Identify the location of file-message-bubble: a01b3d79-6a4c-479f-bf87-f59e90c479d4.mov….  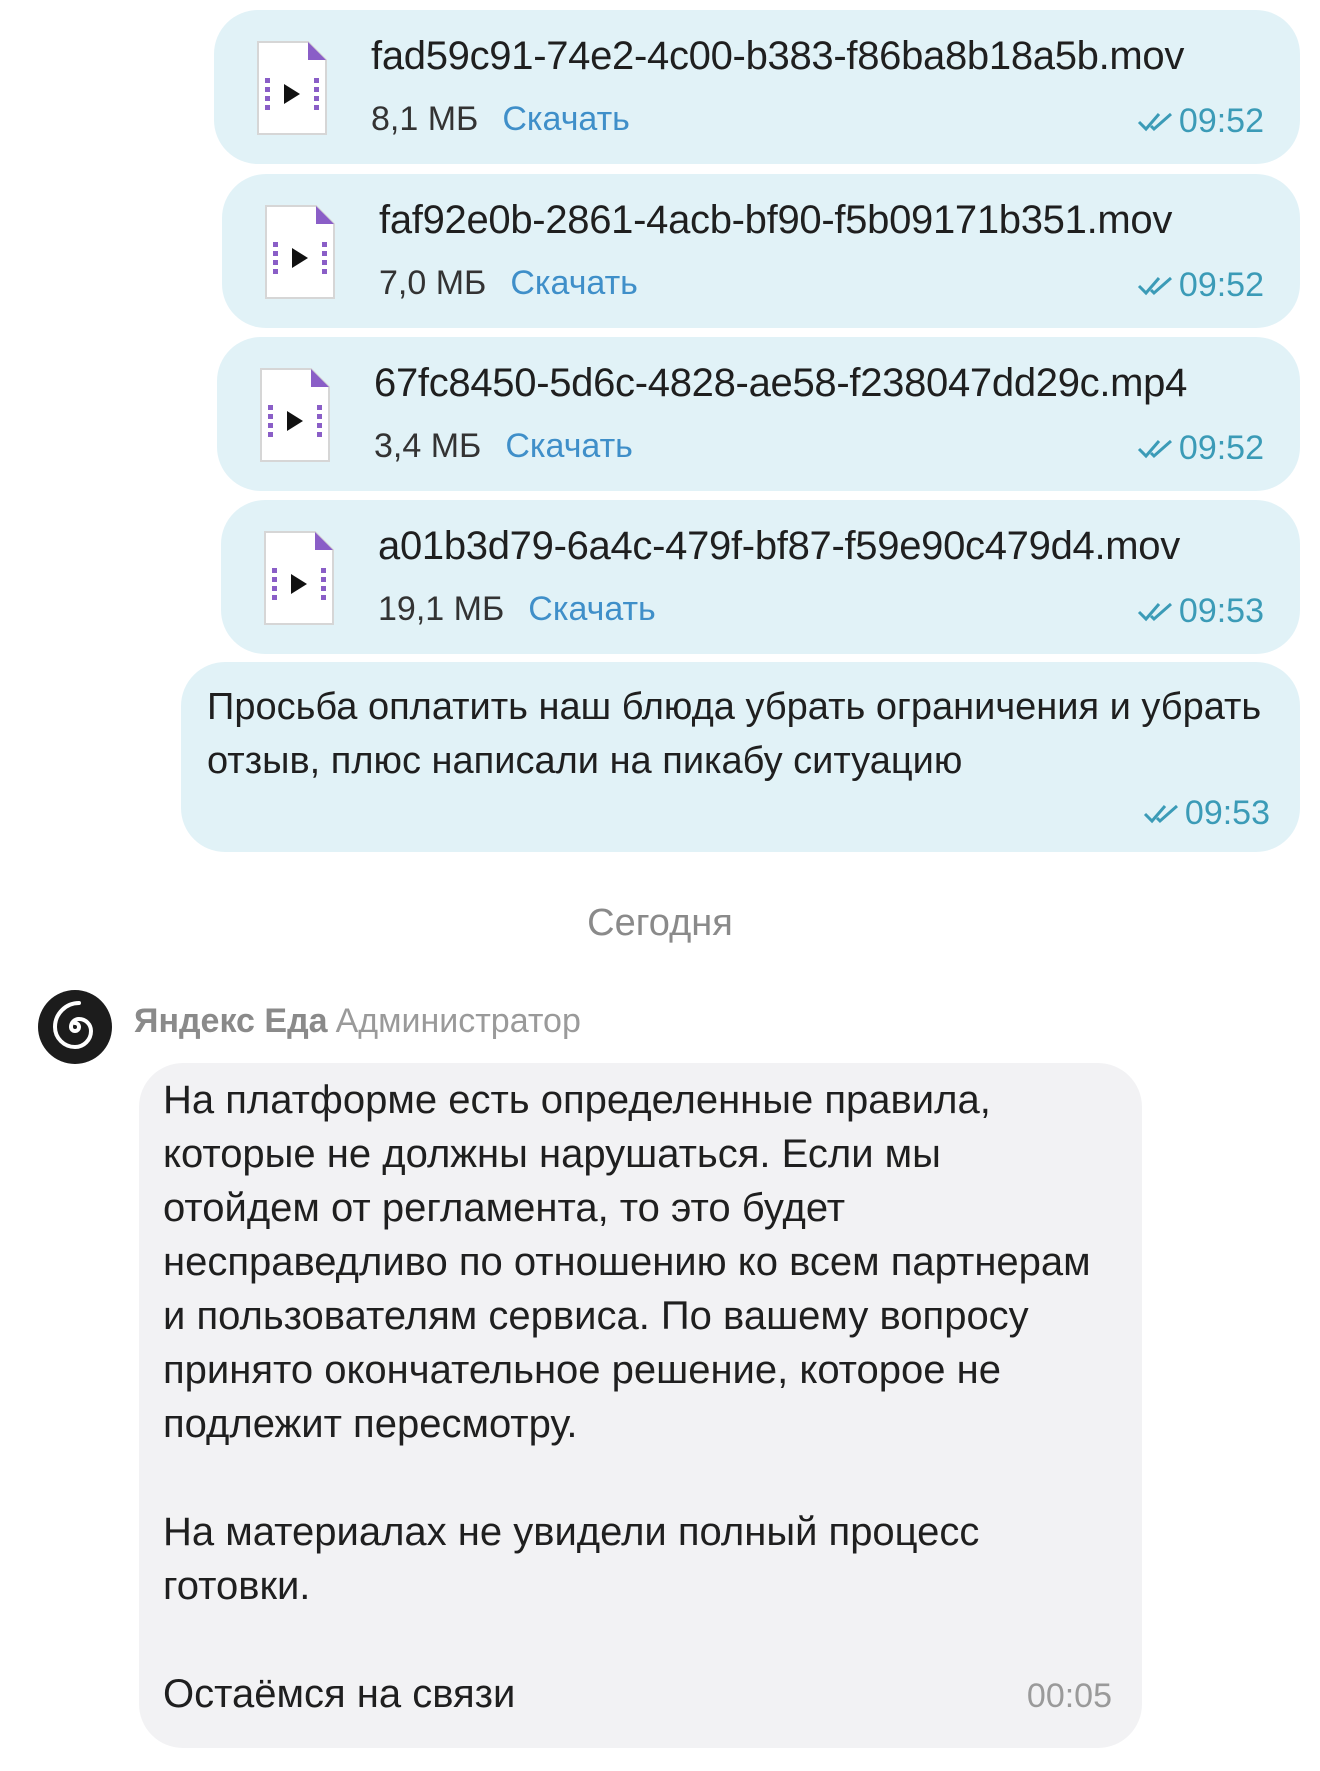
(760, 577).